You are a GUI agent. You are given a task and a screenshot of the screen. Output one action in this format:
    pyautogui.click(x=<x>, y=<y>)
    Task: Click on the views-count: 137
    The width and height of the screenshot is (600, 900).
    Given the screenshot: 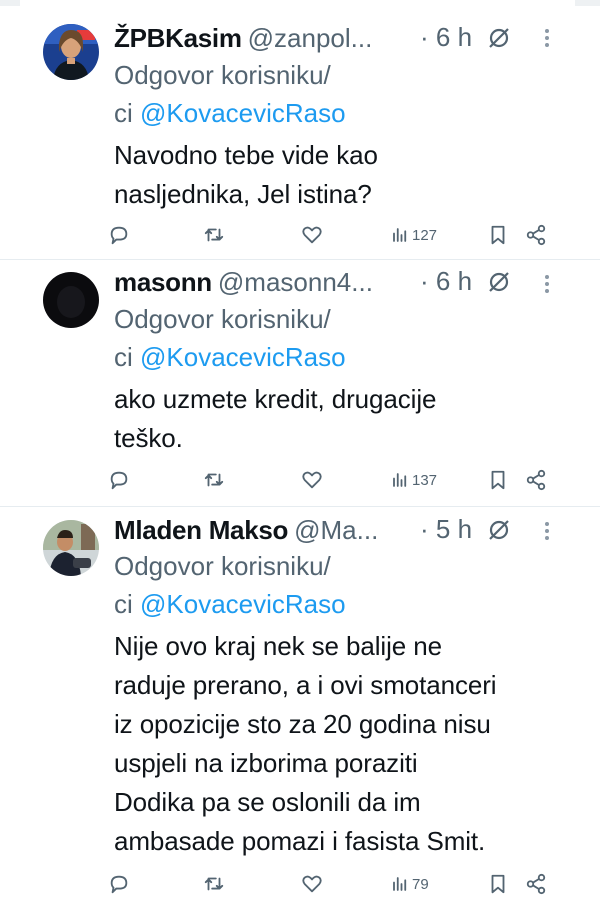 What is the action you would take?
    pyautogui.click(x=425, y=480)
    